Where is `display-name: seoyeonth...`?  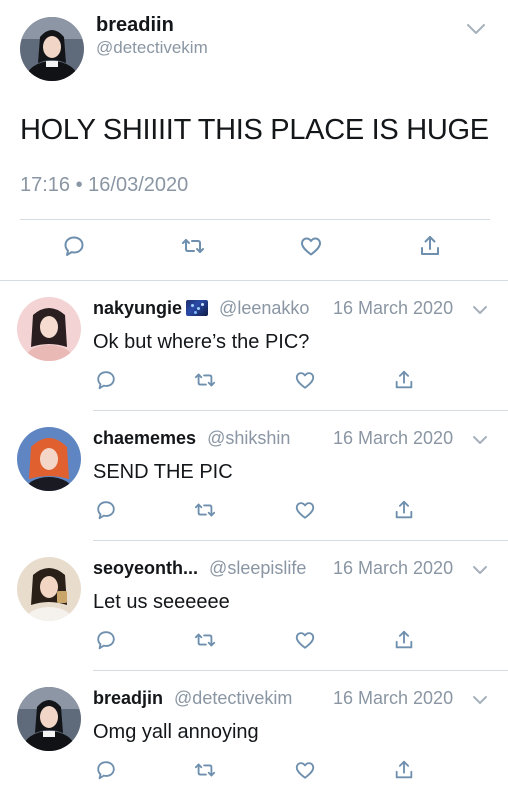
display-name: seoyeonth... is located at coordinates (145, 568).